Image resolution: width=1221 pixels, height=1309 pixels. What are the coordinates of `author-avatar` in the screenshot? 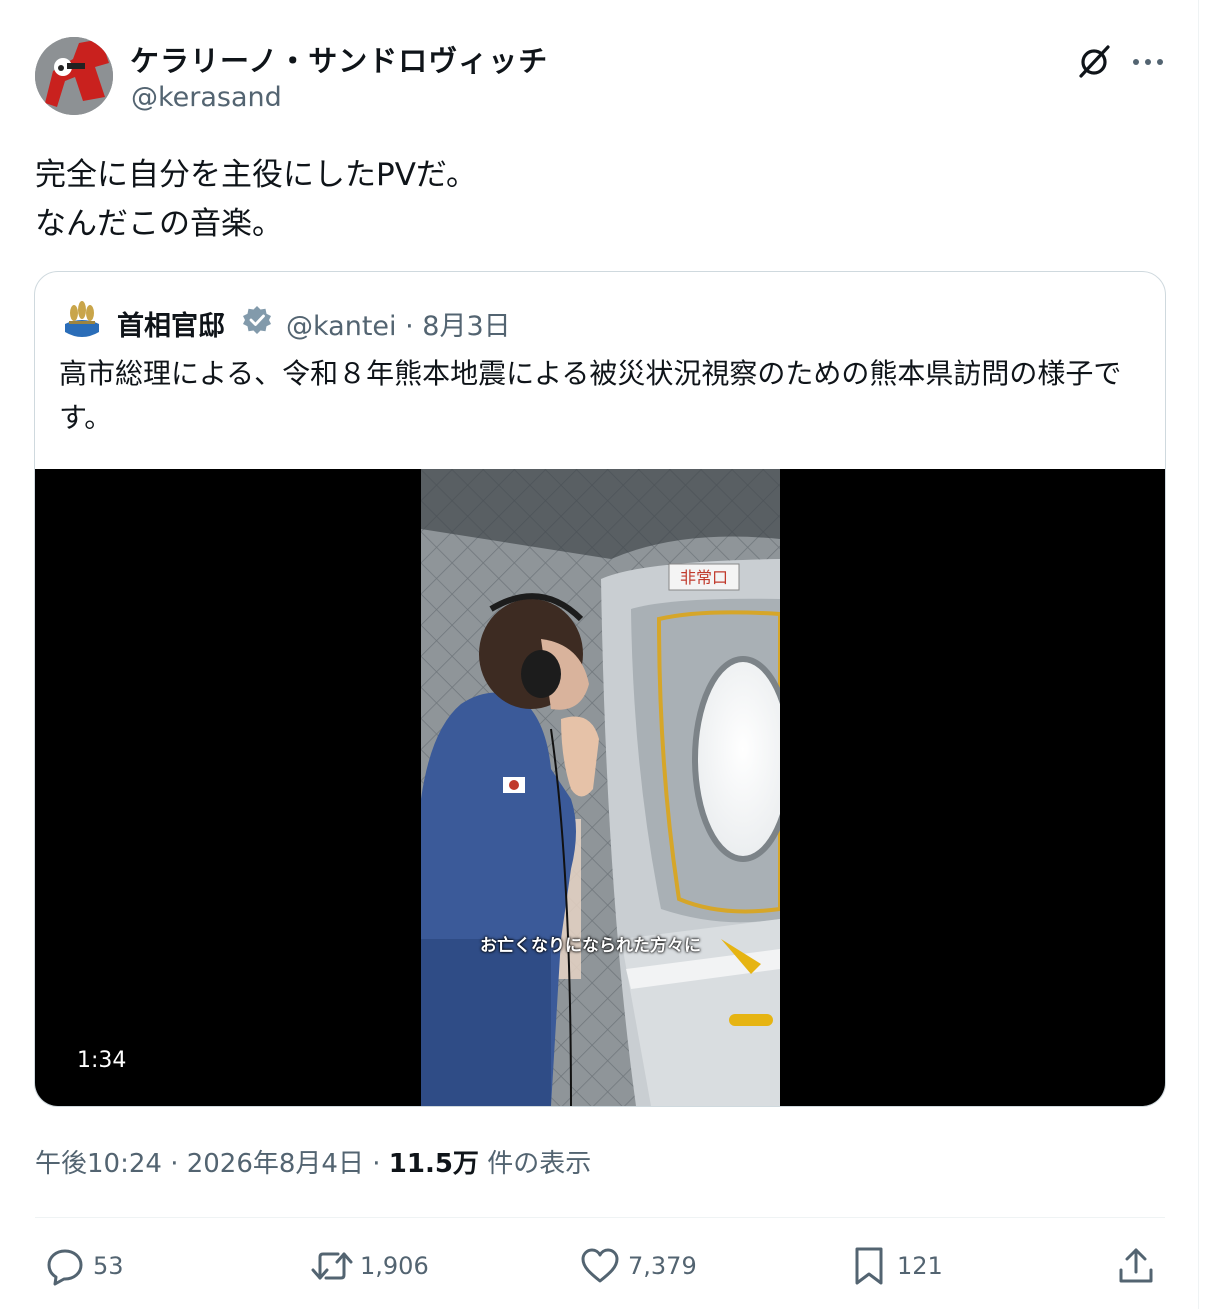 It's located at (74, 76).